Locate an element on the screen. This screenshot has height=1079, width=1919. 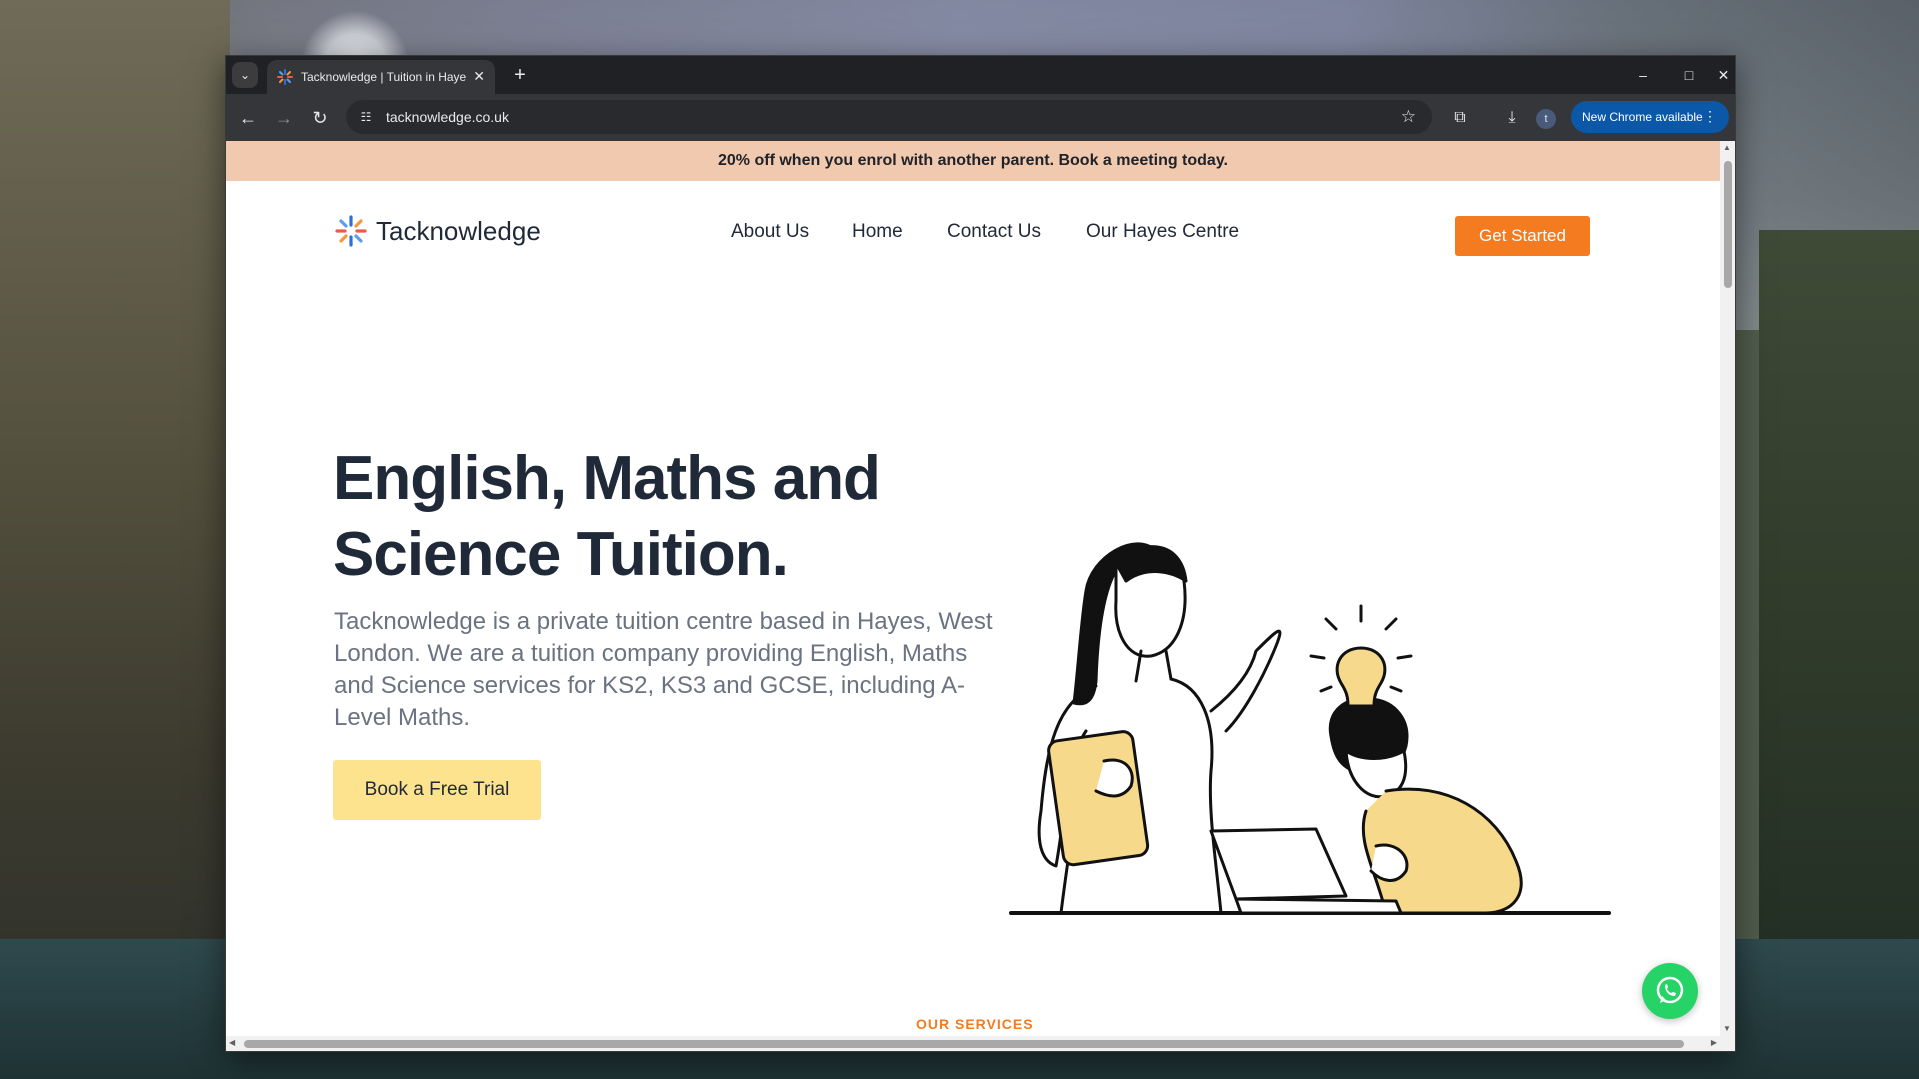
arrow-right-icon: → is located at coordinates (284, 117).